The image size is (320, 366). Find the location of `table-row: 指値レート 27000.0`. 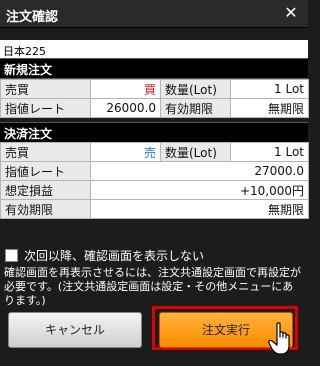

table-row: 指値レート 27000.0 is located at coordinates (154, 171).